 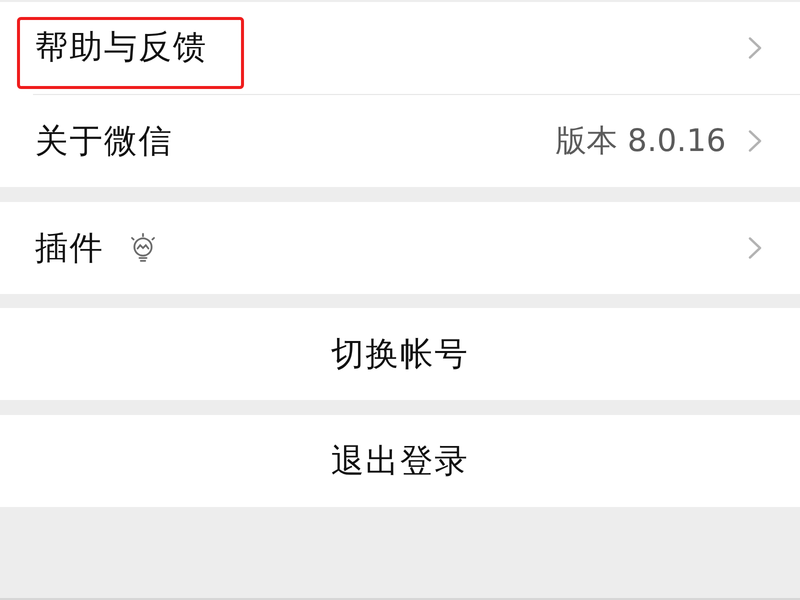 What do you see at coordinates (641, 141) in the screenshot?
I see `row-value: 版本 8.0.16` at bounding box center [641, 141].